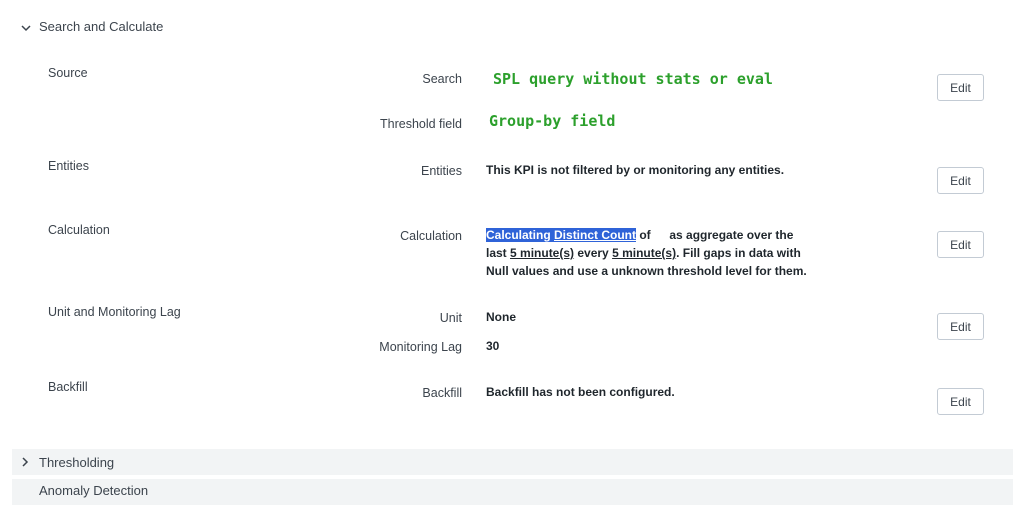 This screenshot has width=1024, height=505. Describe the element at coordinates (68, 73) in the screenshot. I see `source-group-label: Source` at that location.